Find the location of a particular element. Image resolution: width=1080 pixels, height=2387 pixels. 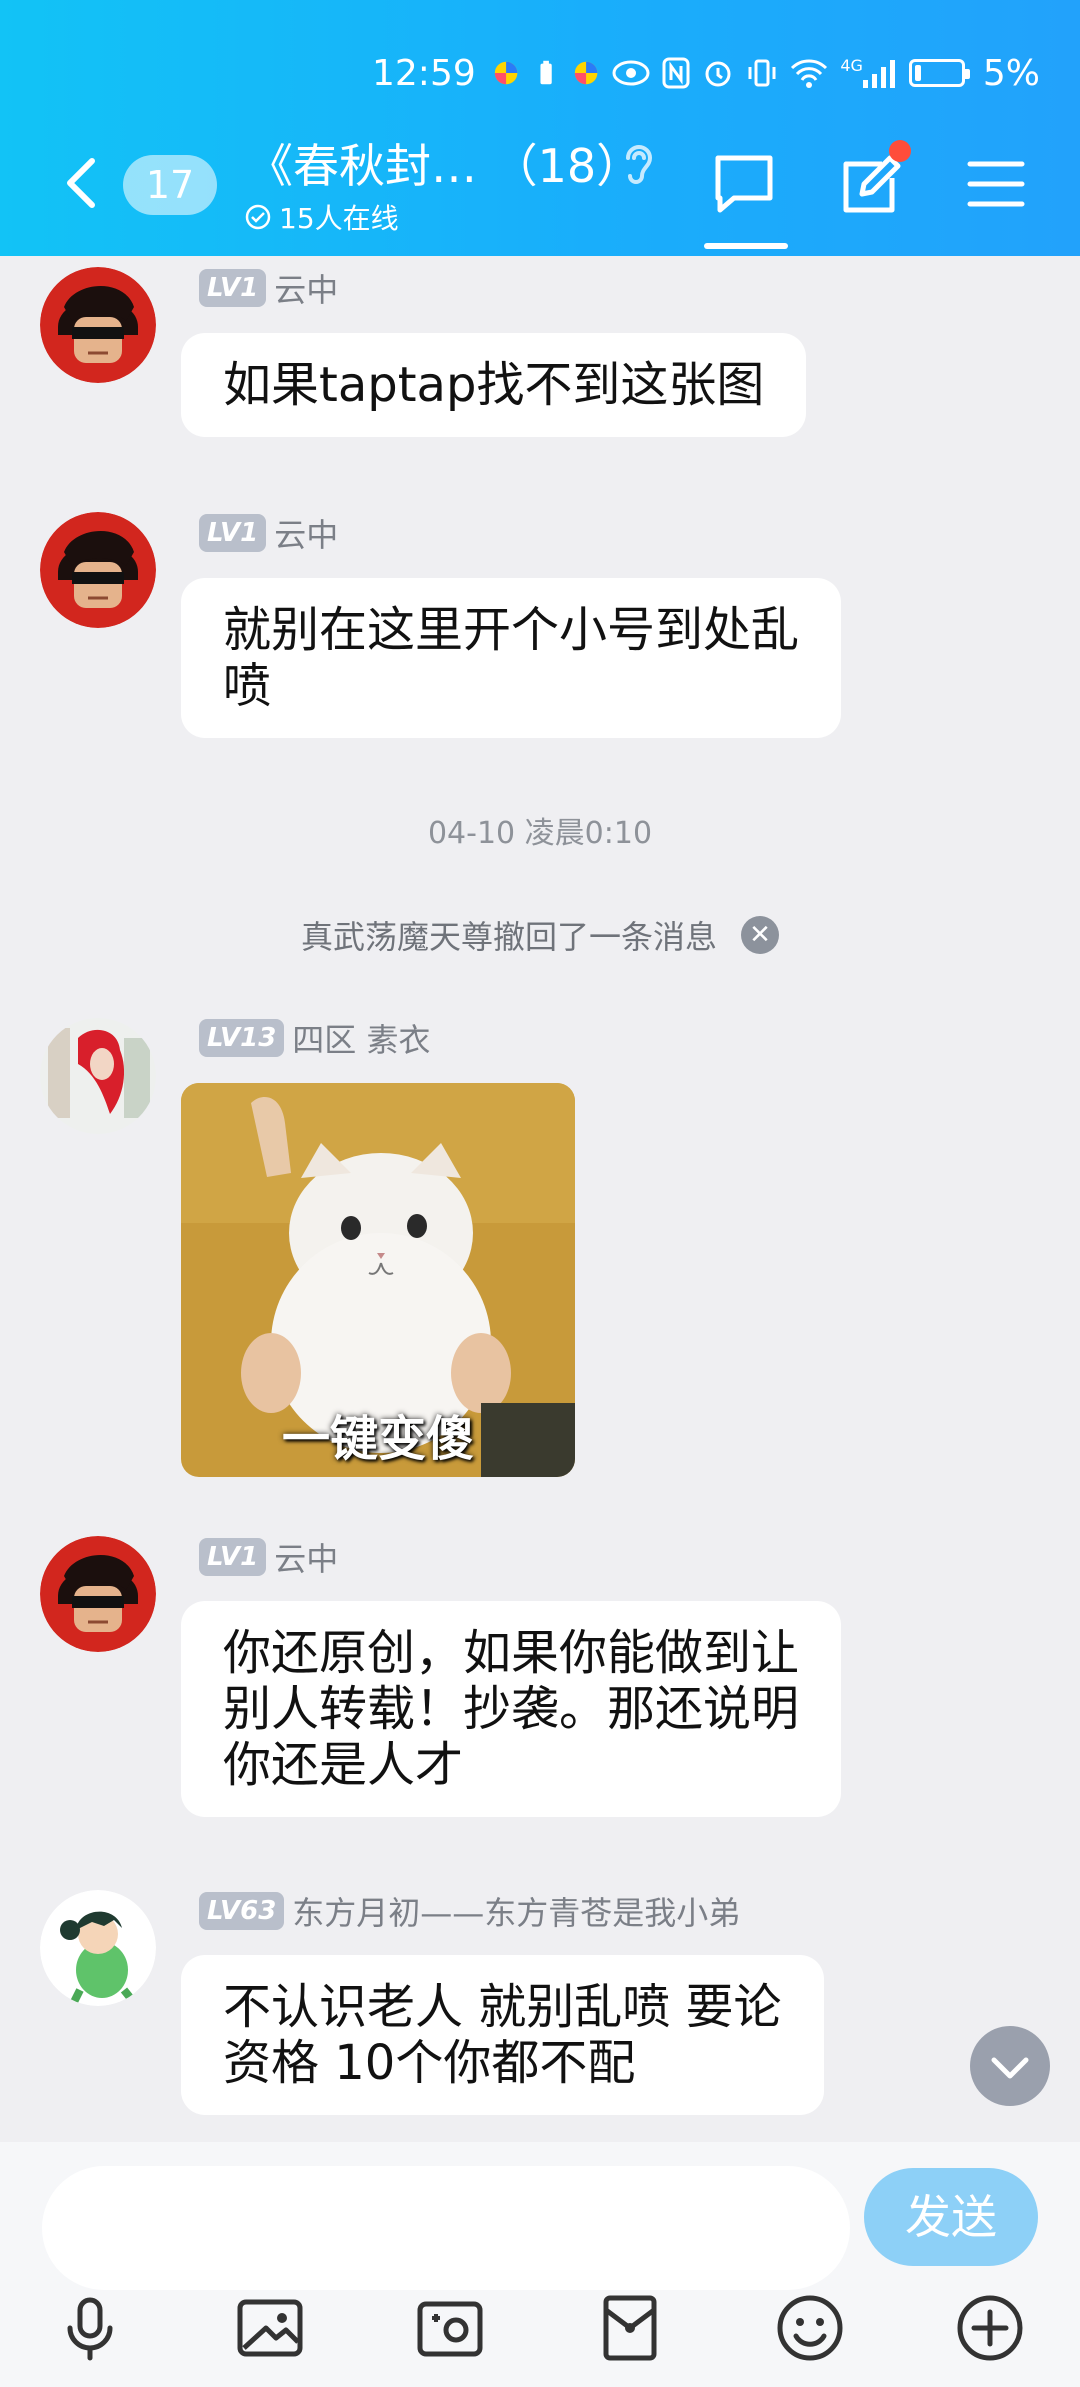

send-button: 发送 is located at coordinates (951, 2217).